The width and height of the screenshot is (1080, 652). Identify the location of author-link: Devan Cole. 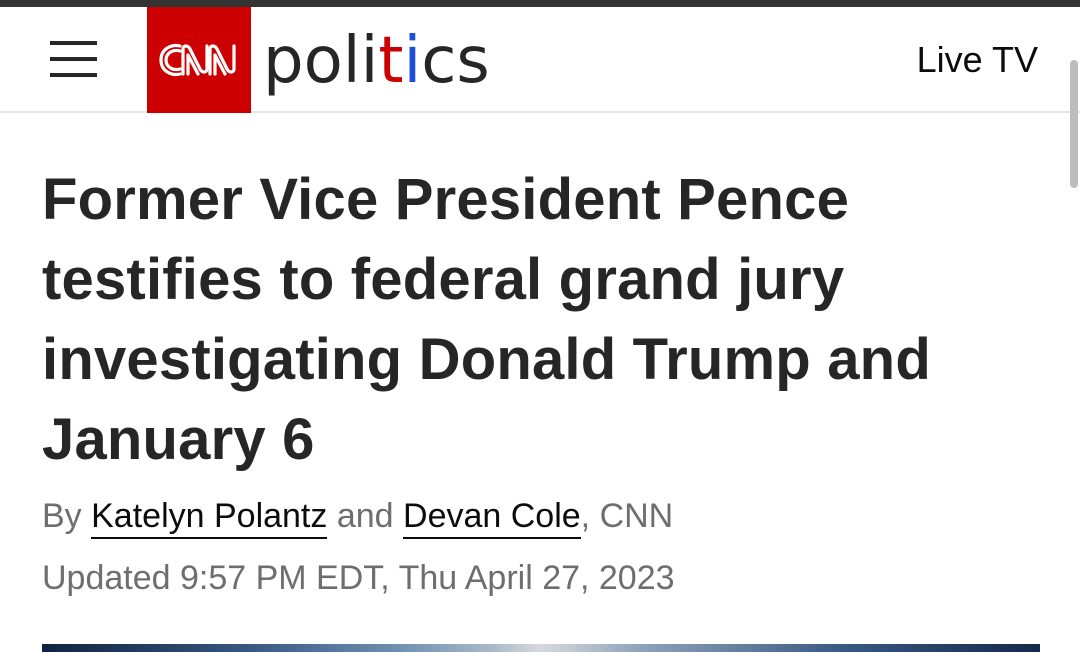
(492, 518).